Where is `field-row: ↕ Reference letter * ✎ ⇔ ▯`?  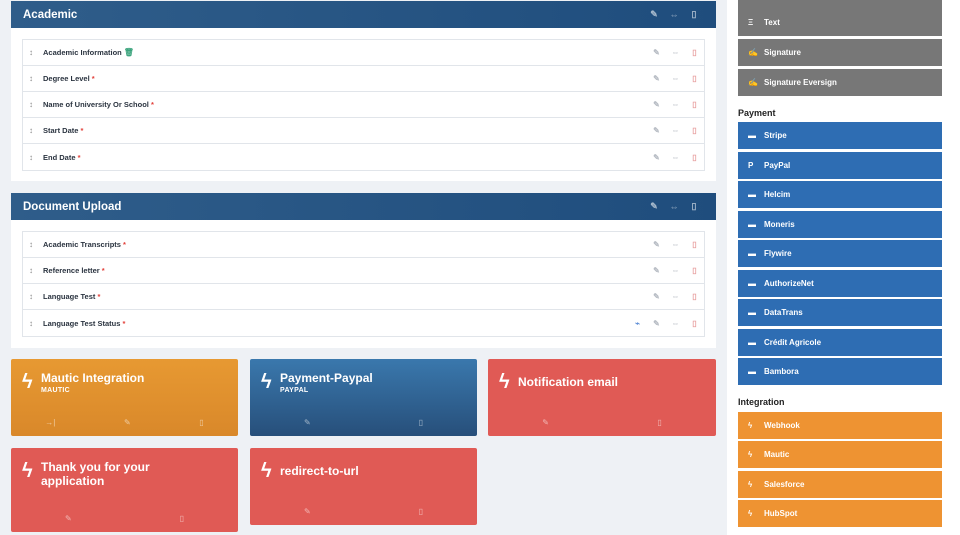 field-row: ↕ Reference letter * ✎ ⇔ ▯ is located at coordinates (363, 271).